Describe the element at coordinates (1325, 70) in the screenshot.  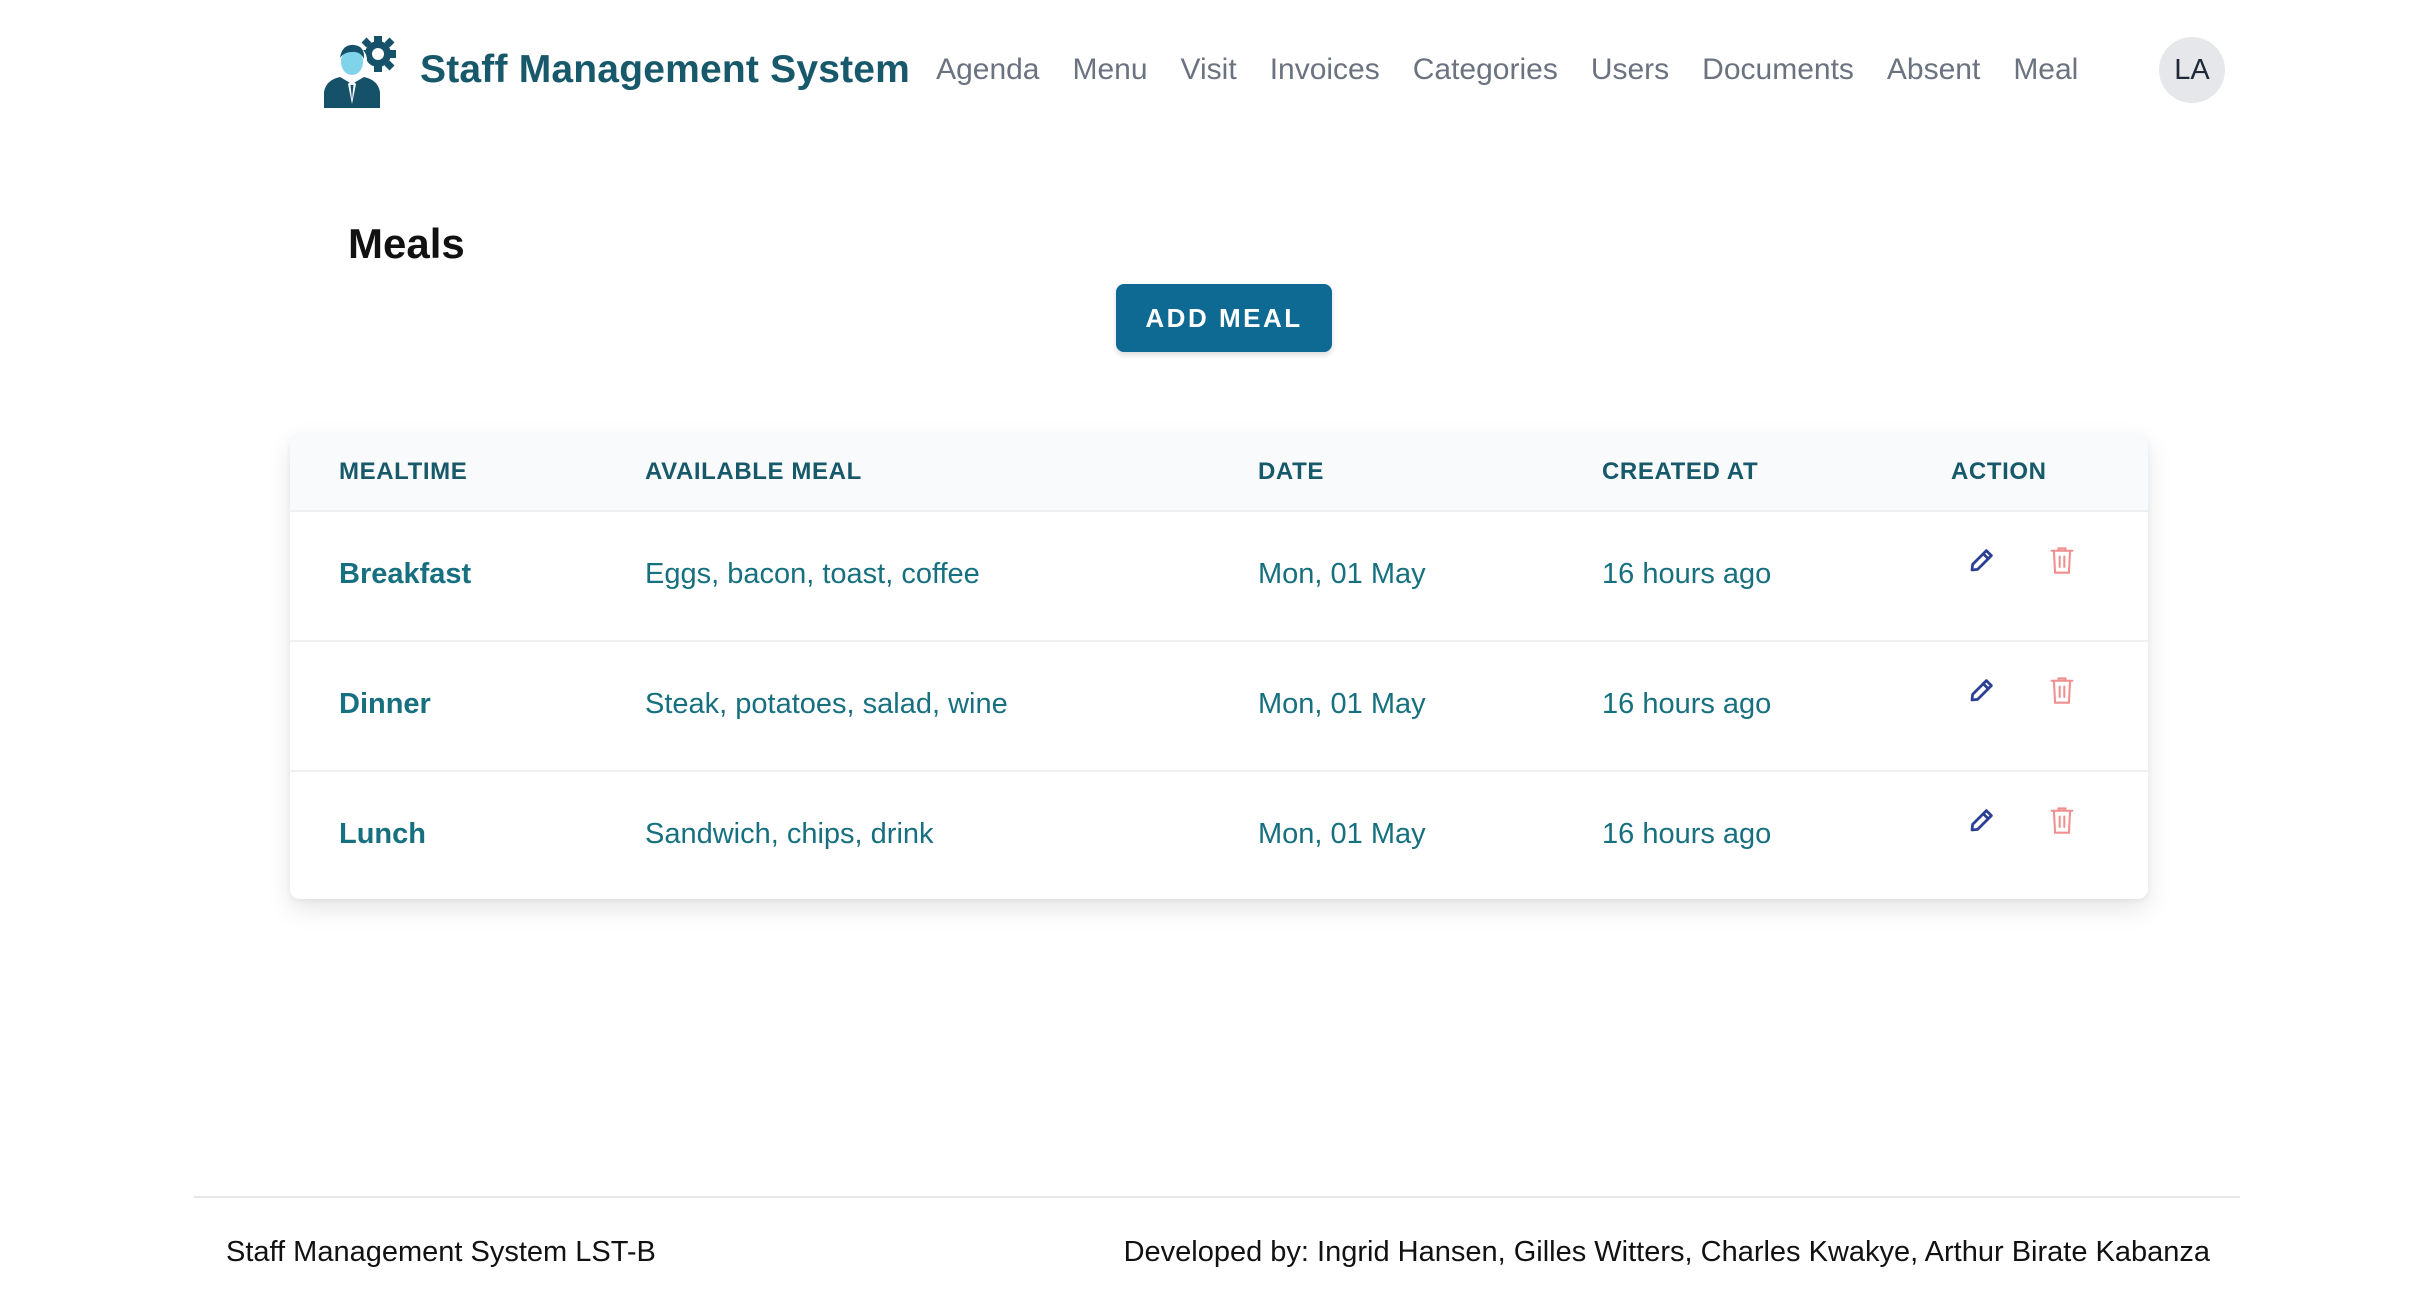
I see `nav-invoices: Invoices` at that location.